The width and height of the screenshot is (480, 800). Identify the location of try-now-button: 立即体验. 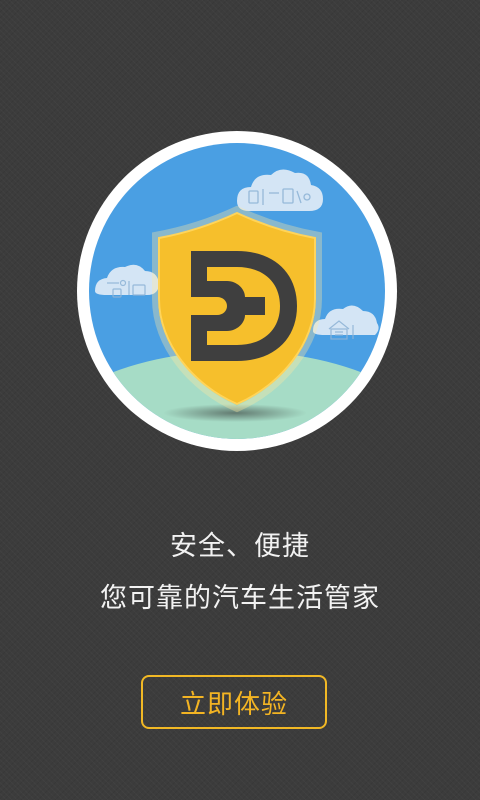
(234, 702).